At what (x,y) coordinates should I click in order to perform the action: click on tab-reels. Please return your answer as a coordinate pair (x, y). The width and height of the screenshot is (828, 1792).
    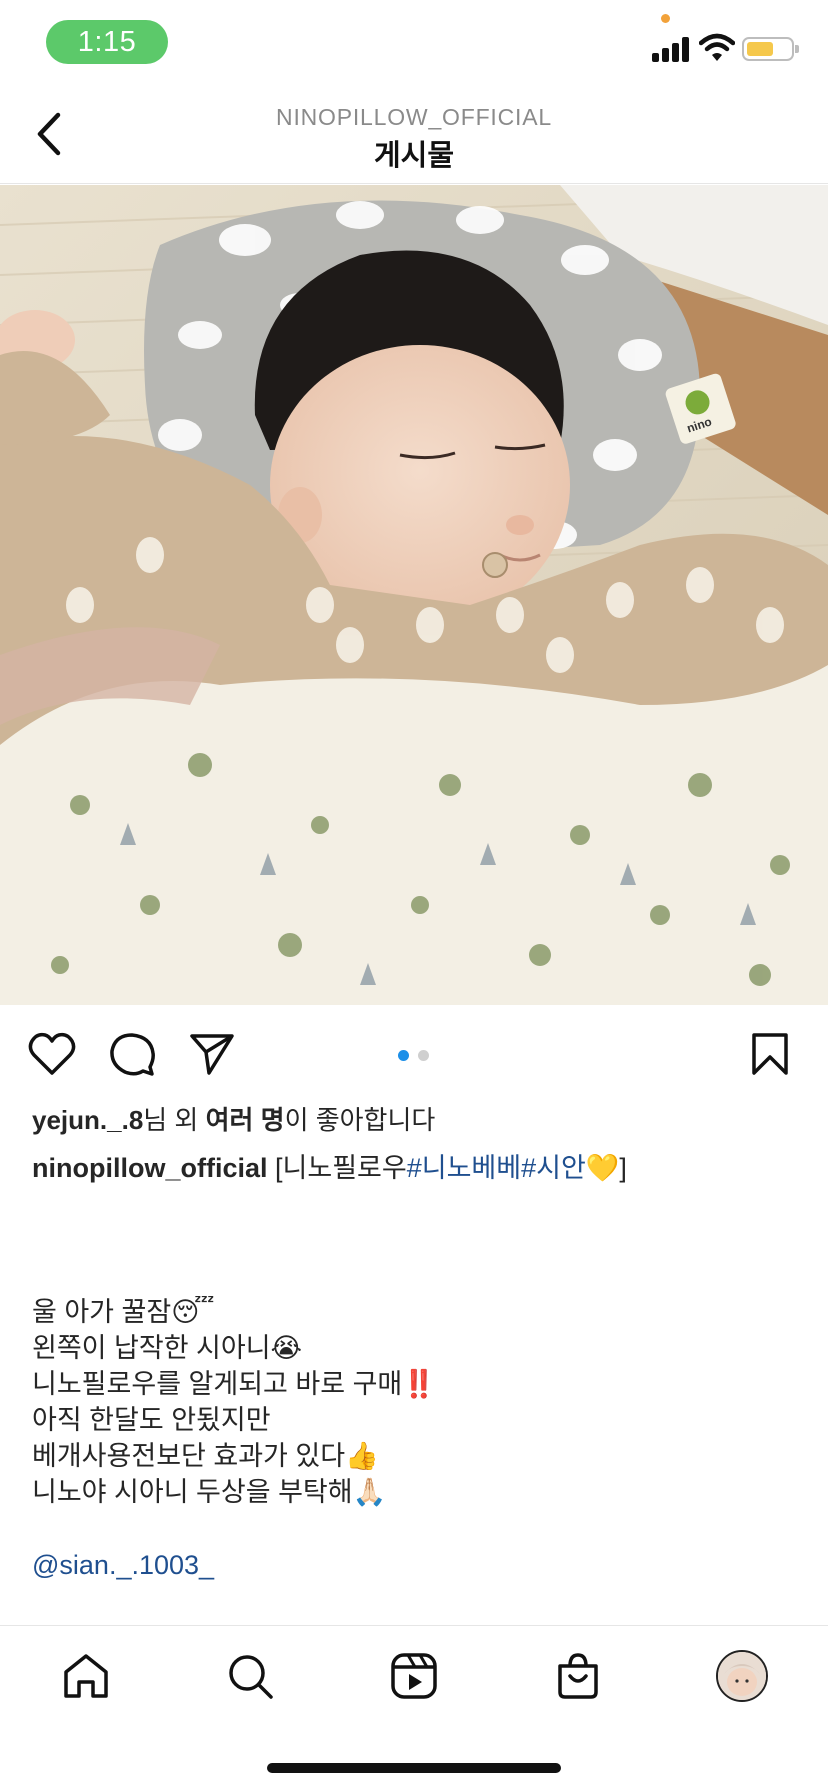
    Looking at the image, I should click on (414, 1676).